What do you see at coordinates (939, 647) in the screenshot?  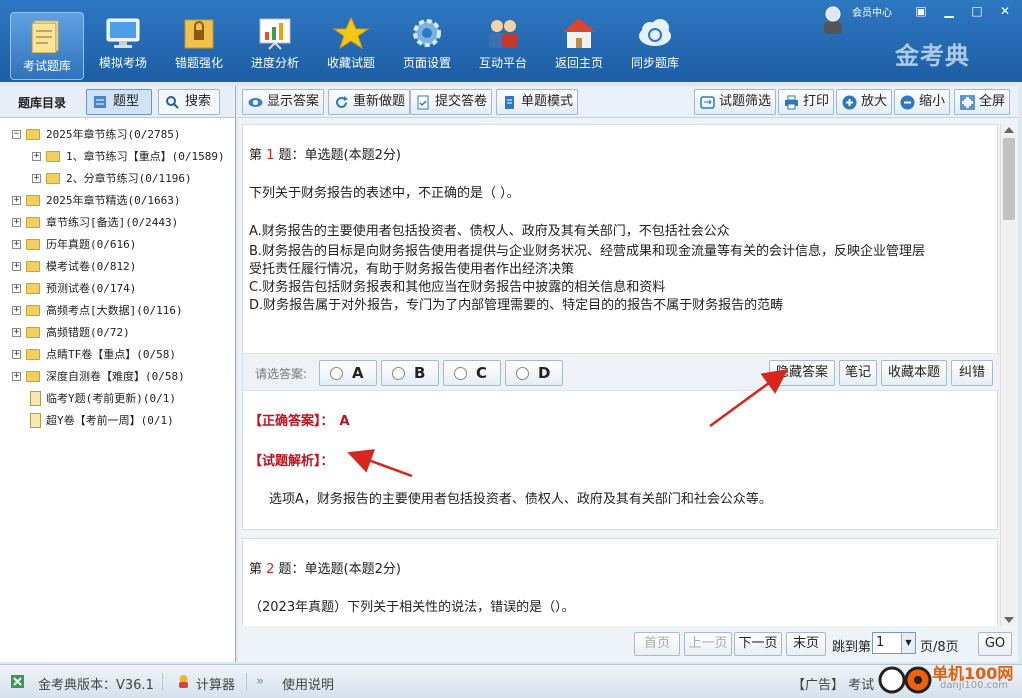 I see `page-total: 页/8页` at bounding box center [939, 647].